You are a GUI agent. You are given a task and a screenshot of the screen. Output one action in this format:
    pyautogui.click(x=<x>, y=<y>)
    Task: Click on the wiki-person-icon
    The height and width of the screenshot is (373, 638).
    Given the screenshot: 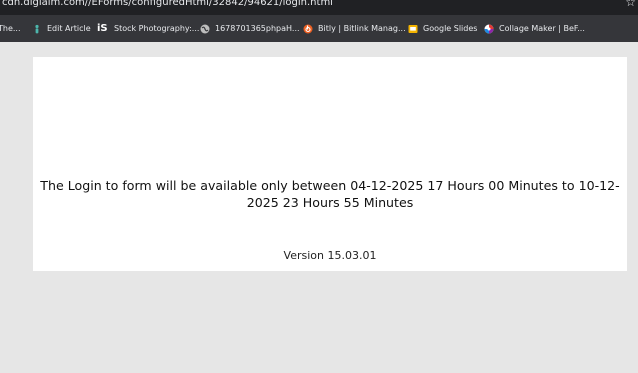 What is the action you would take?
    pyautogui.click(x=37, y=29)
    